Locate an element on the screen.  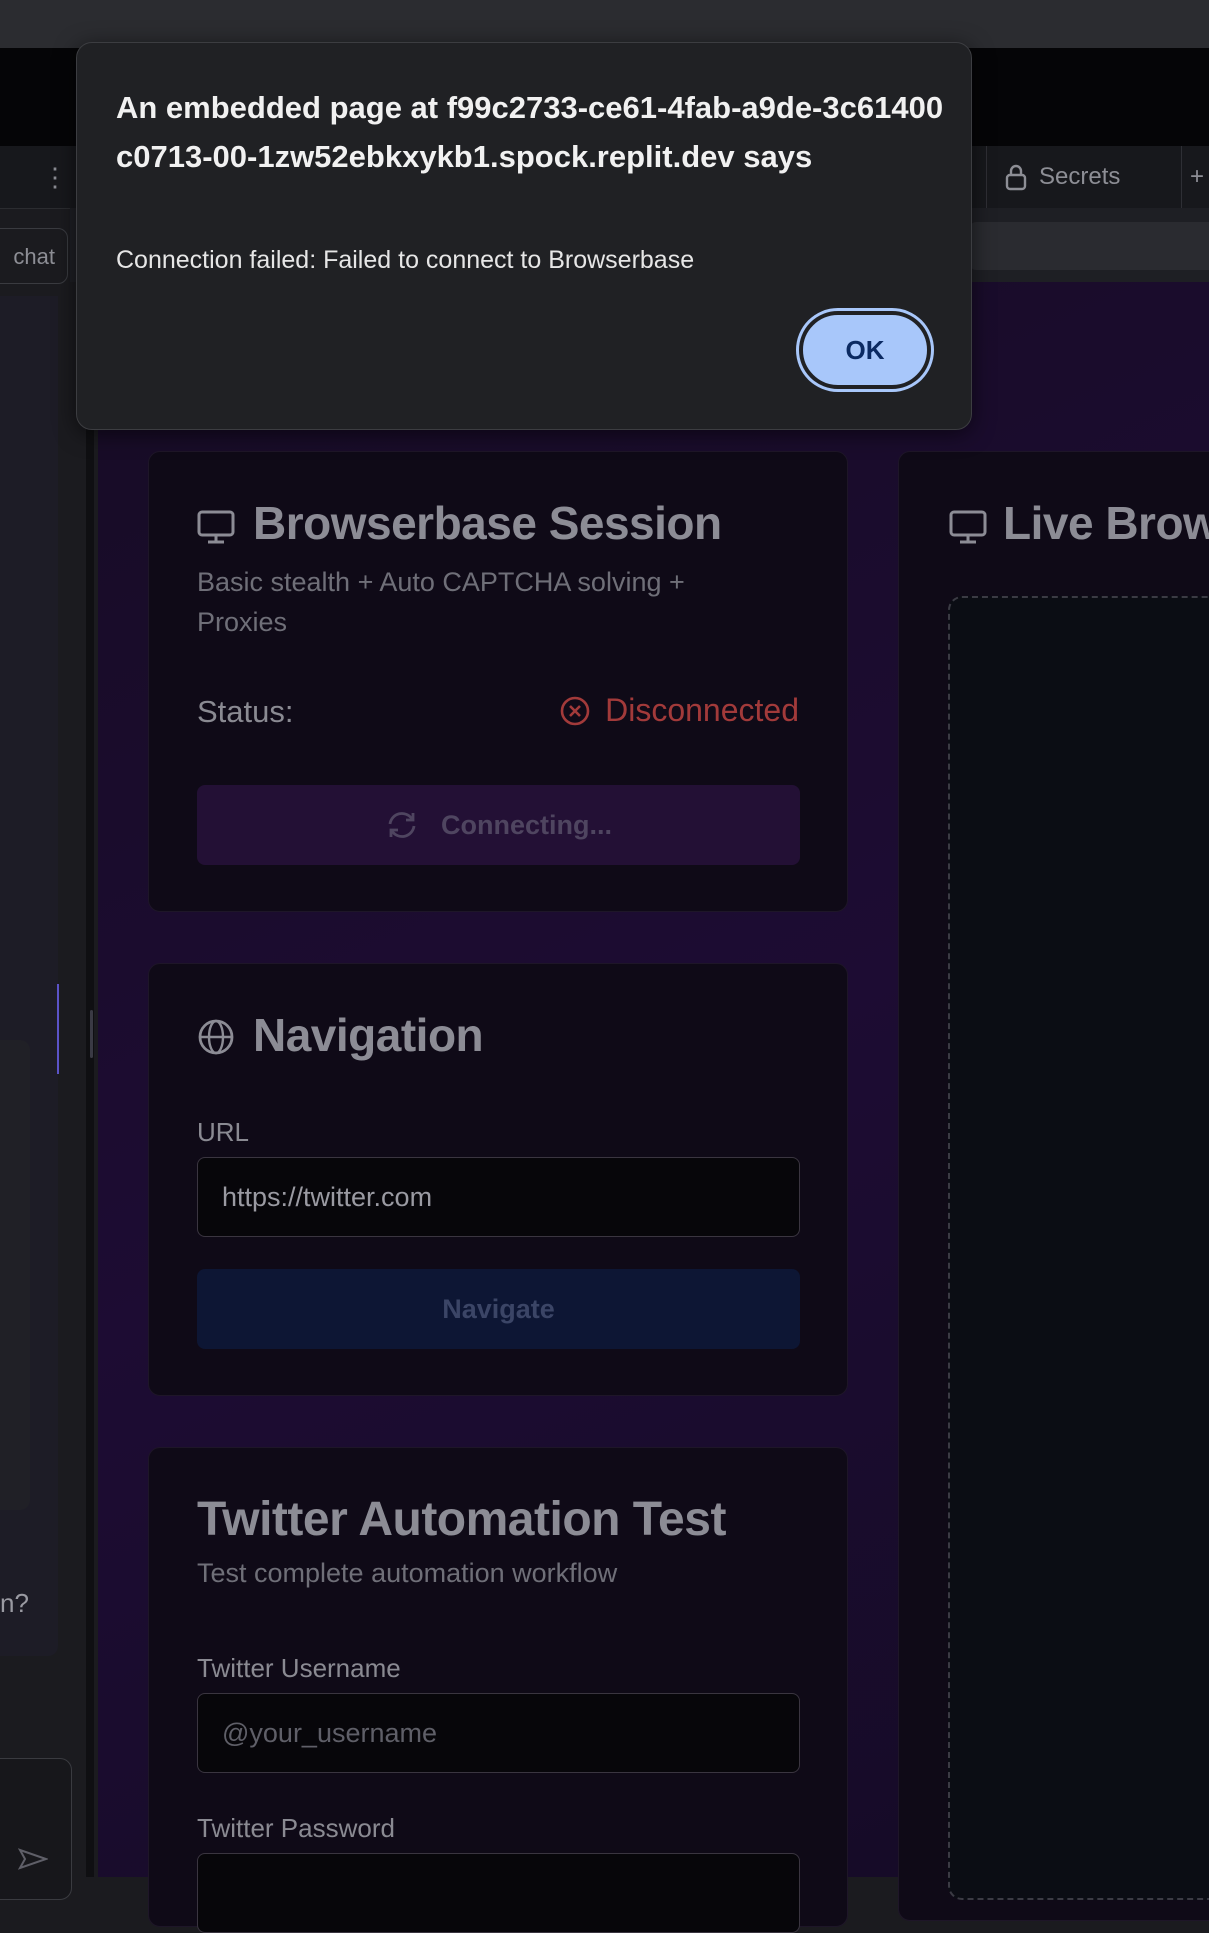
status-value: Disconnected is located at coordinates (702, 710).